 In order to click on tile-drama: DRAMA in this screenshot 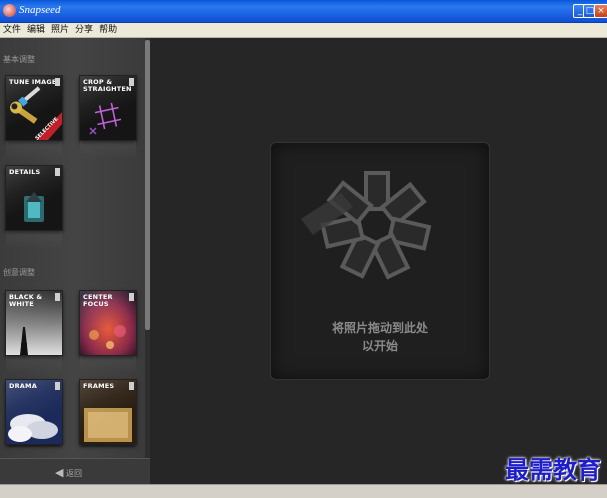, I will do `click(34, 412)`.